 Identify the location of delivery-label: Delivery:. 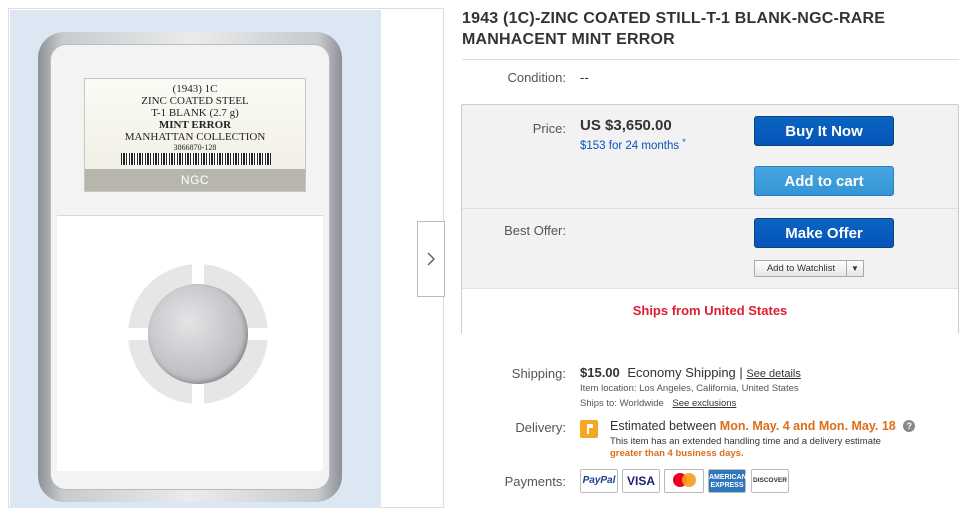
(540, 427).